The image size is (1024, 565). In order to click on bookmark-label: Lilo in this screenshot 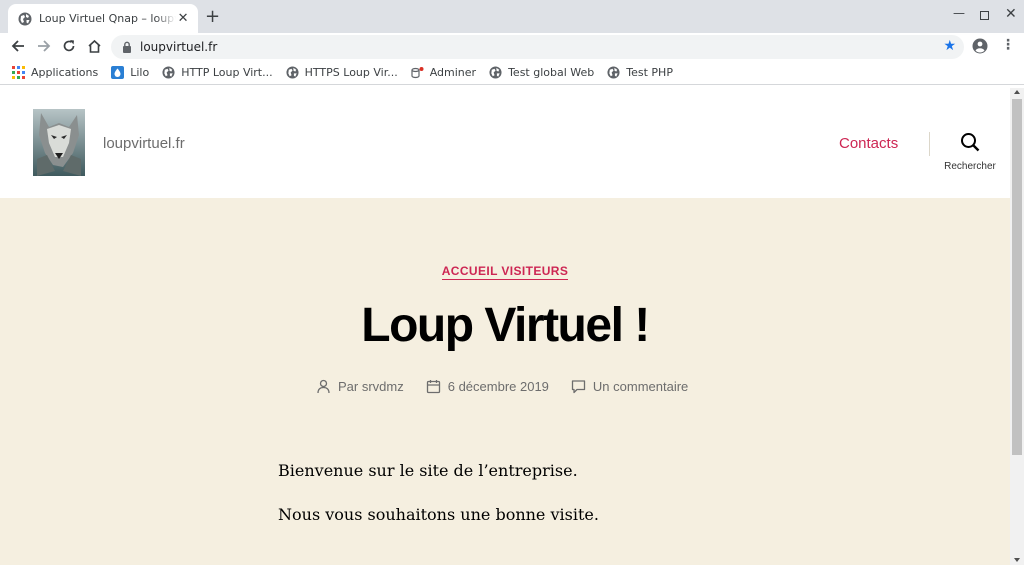, I will do `click(140, 72)`.